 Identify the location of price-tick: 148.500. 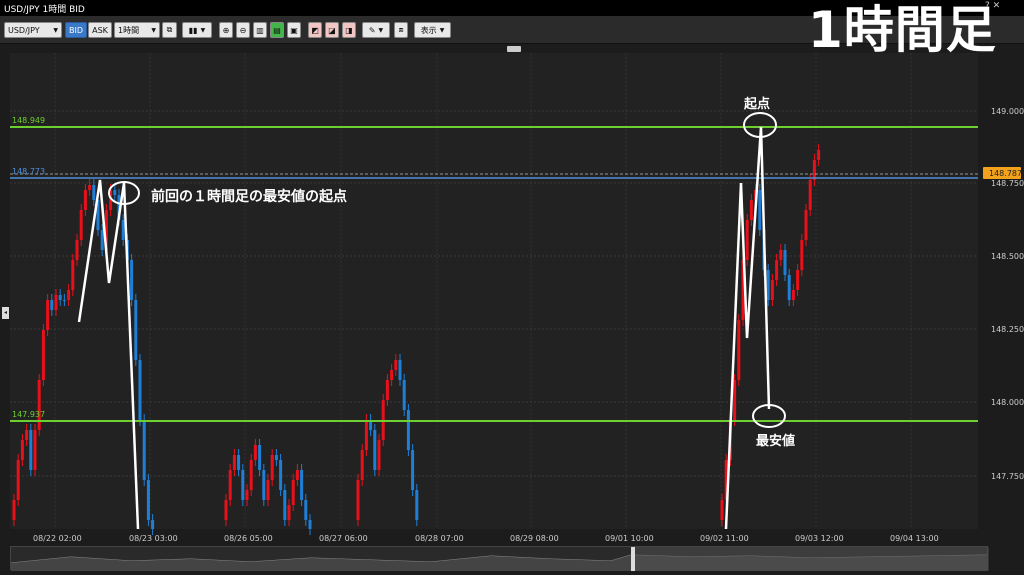
(1007, 256).